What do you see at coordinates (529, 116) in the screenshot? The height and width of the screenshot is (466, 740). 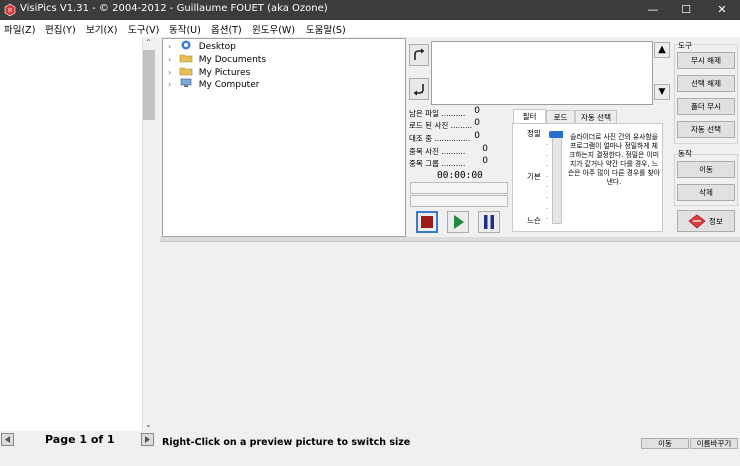 I see `tab-filter: 필터` at bounding box center [529, 116].